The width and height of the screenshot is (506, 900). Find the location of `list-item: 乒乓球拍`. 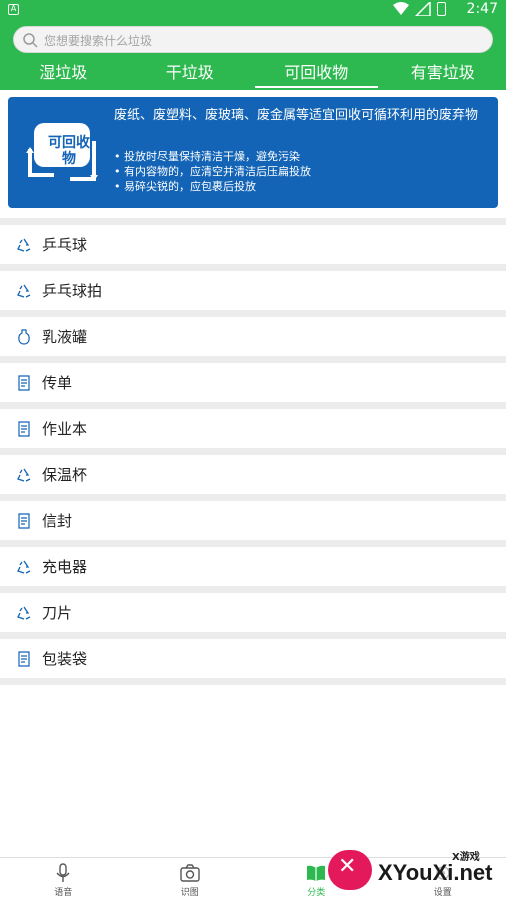

list-item: 乒乓球拍 is located at coordinates (253, 287).